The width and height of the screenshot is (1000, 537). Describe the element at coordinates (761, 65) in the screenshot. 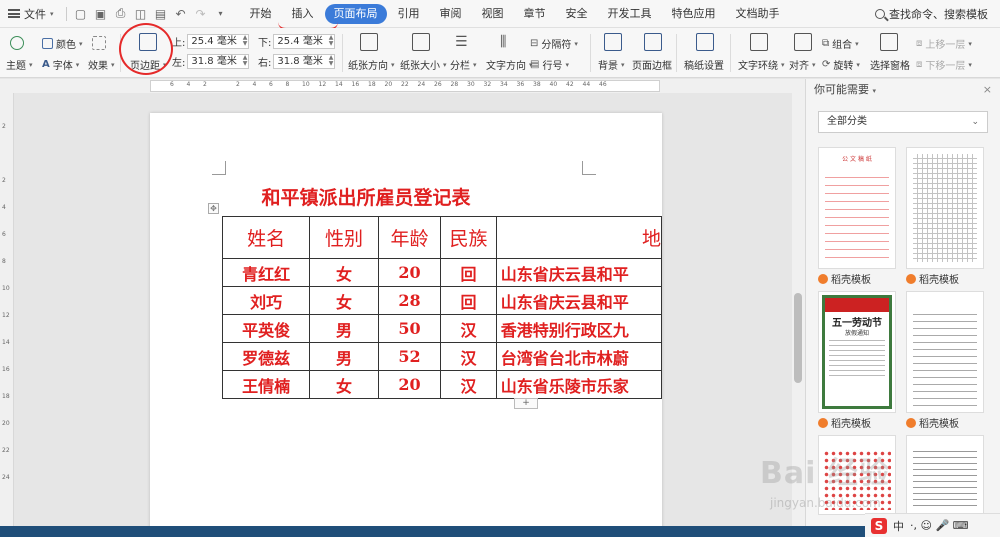

I see `wrap-text-button: 文字环绕 ▾` at that location.